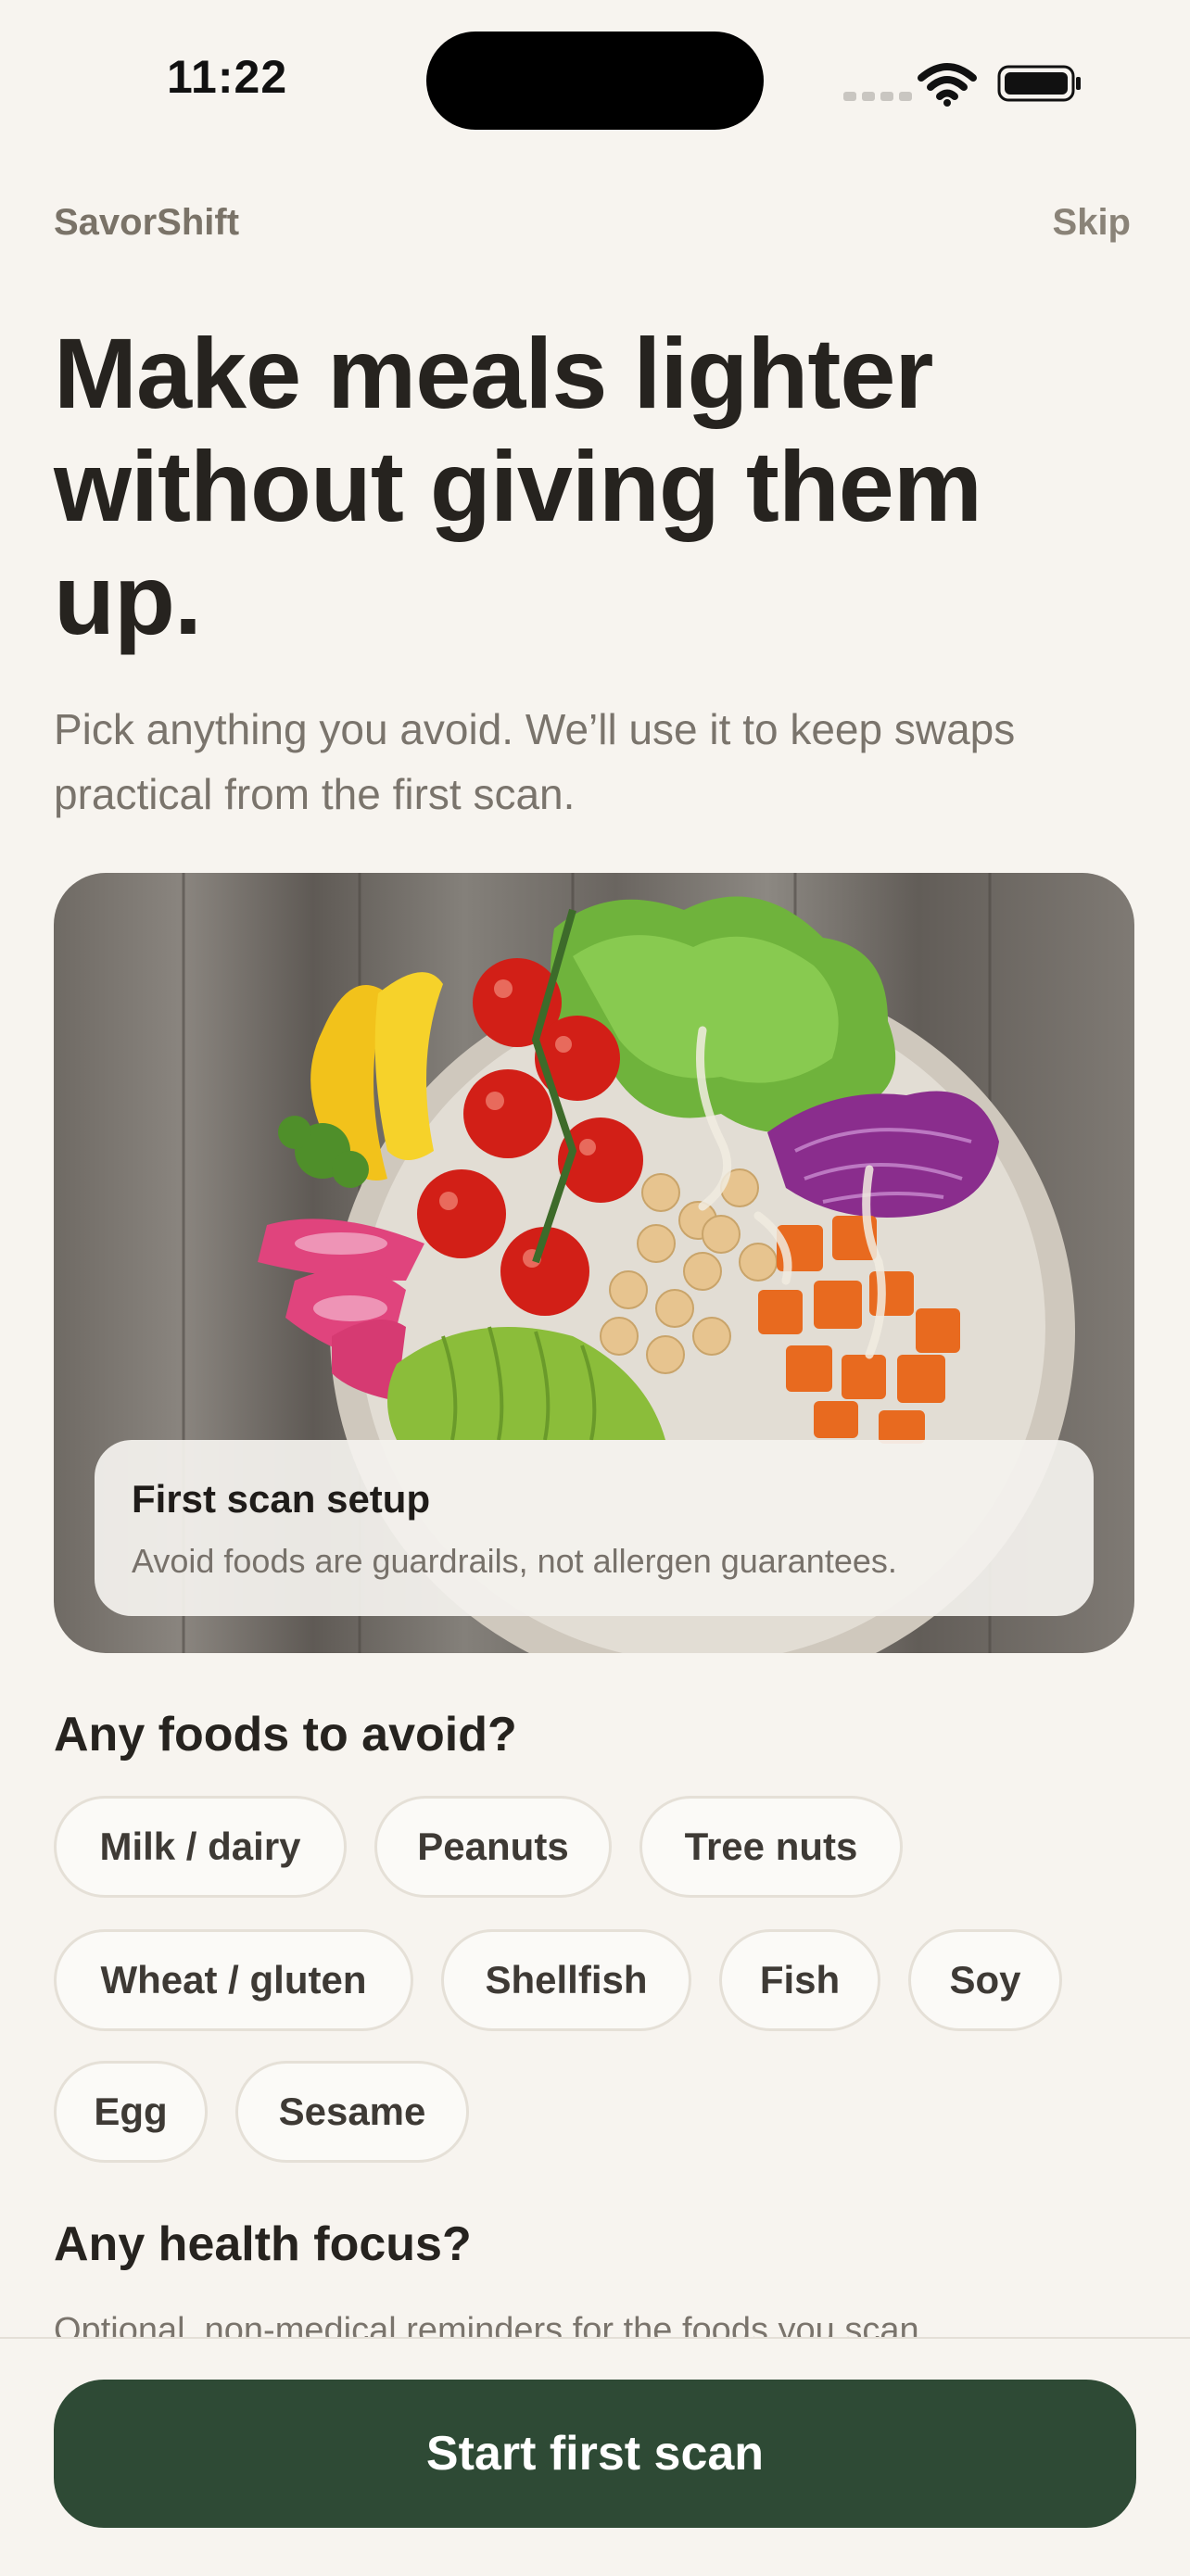 The height and width of the screenshot is (2576, 1190). I want to click on start-first-scan-button: Start first scan, so click(595, 2454).